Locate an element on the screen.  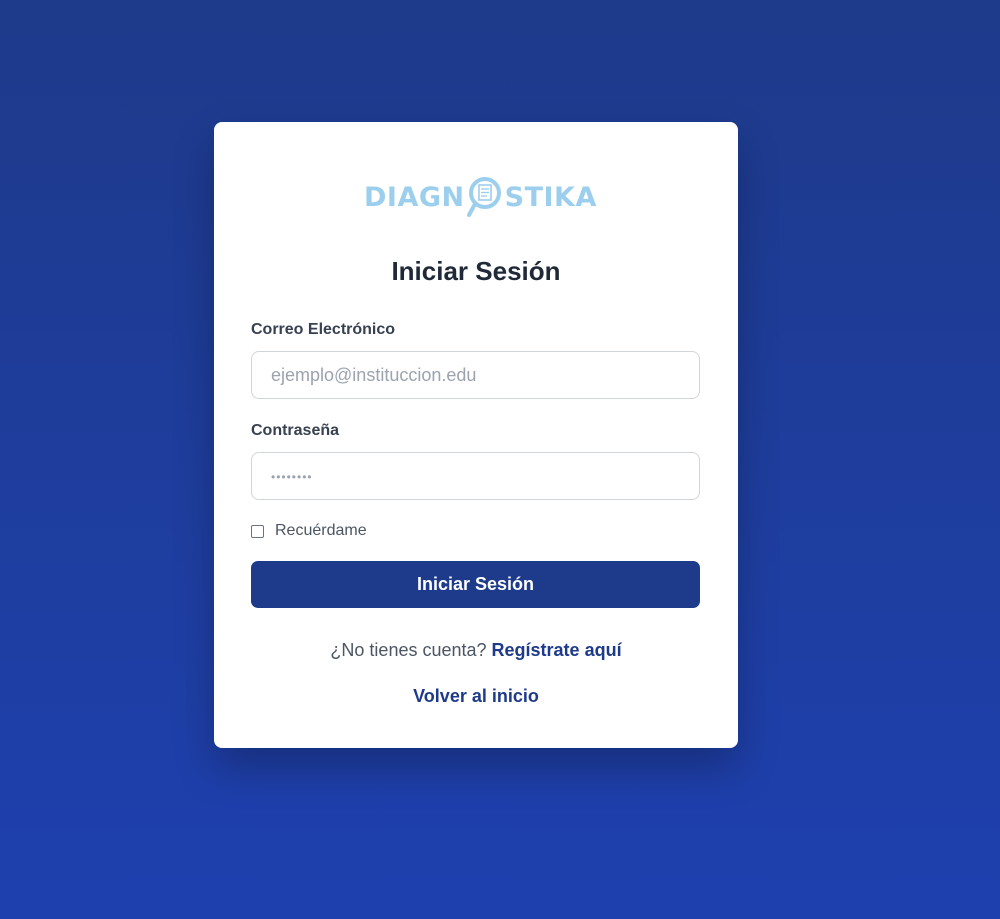
login-button: Iniciar Sesión is located at coordinates (475, 584).